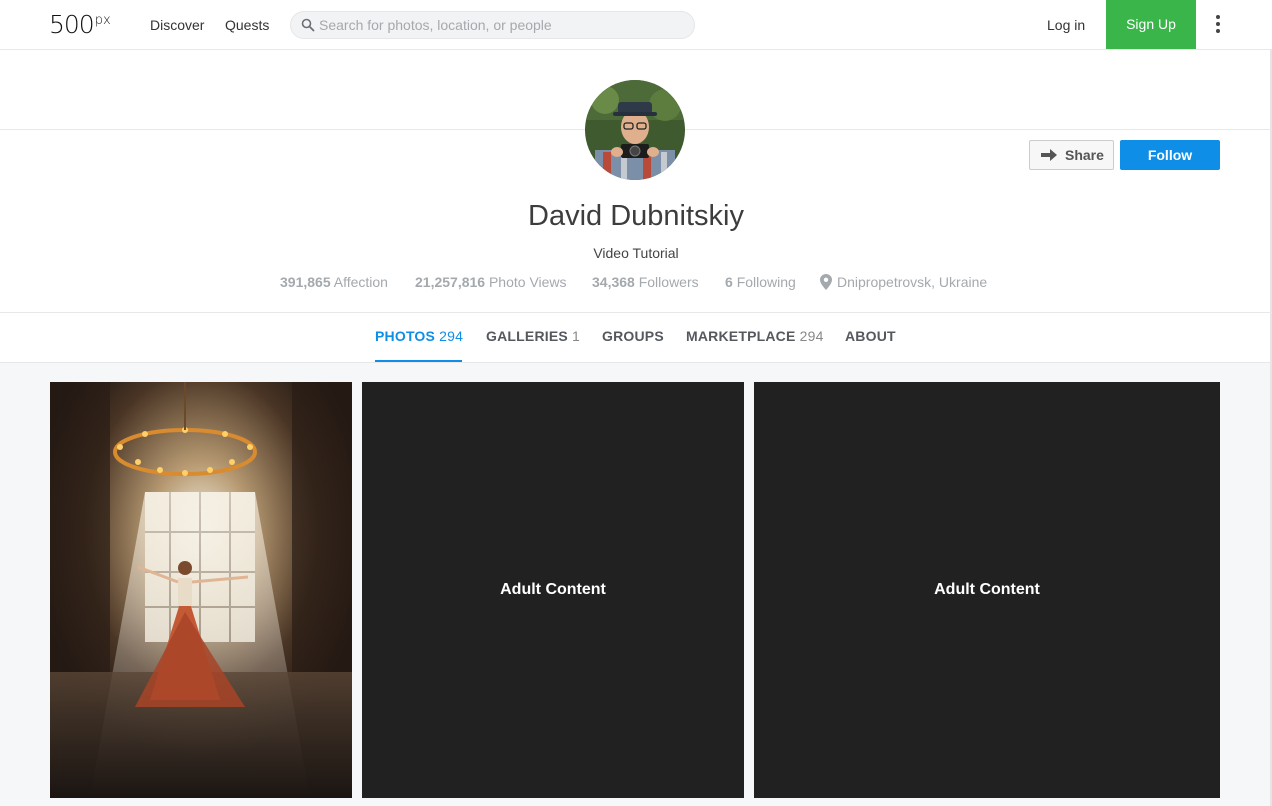  I want to click on stat-location: Dnipropetrovsk, Ukraine, so click(912, 282).